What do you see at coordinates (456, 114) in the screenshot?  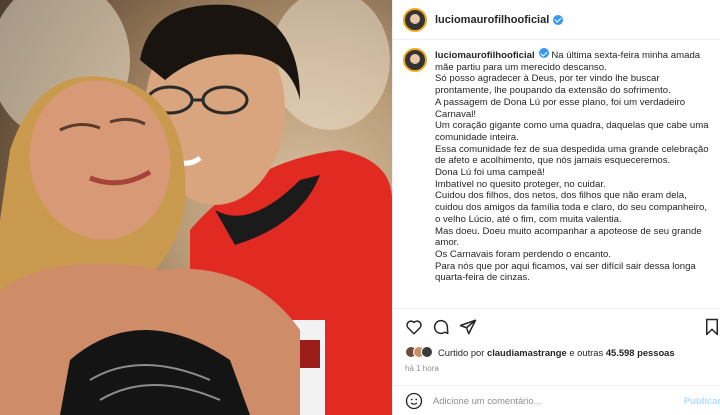 I see `caption-line: Carnaval!` at bounding box center [456, 114].